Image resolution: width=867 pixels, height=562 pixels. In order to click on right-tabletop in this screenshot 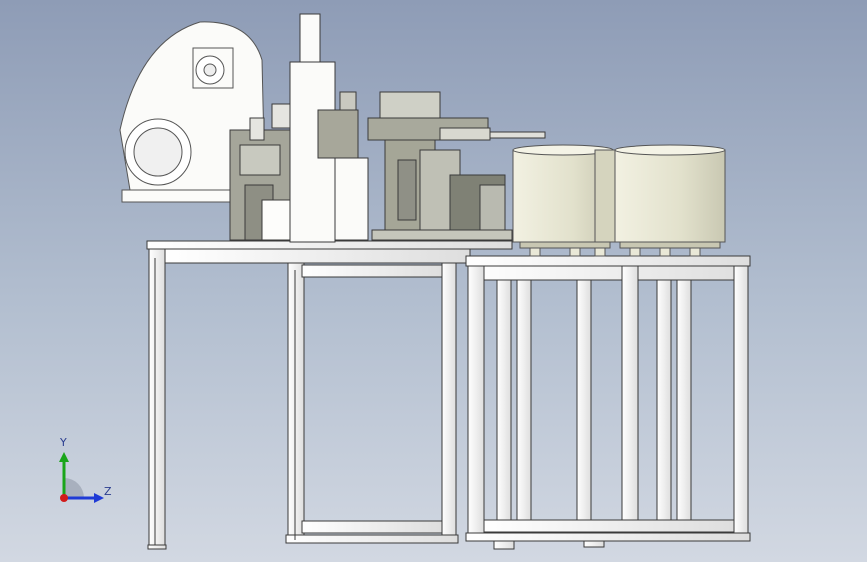, I will do `click(608, 261)`.